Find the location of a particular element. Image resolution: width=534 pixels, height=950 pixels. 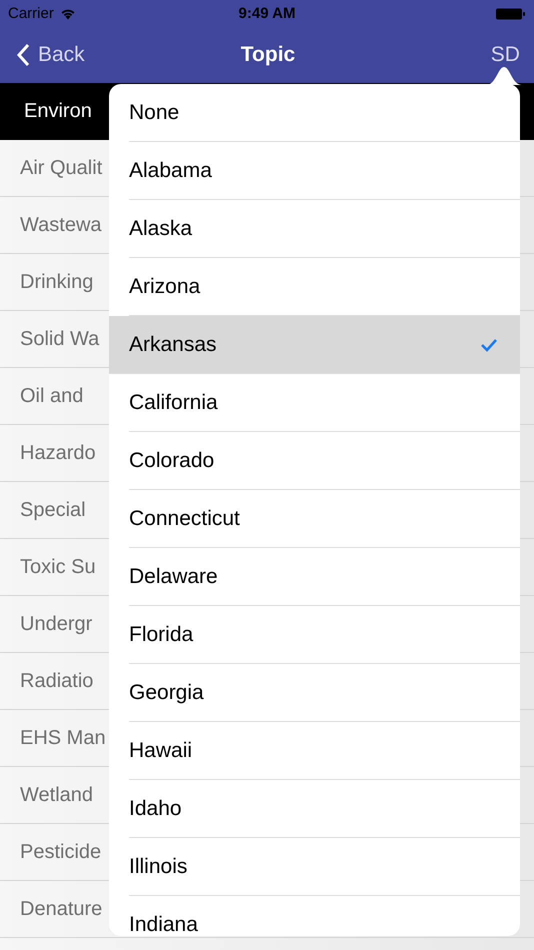

checkmark-icon is located at coordinates (489, 345).